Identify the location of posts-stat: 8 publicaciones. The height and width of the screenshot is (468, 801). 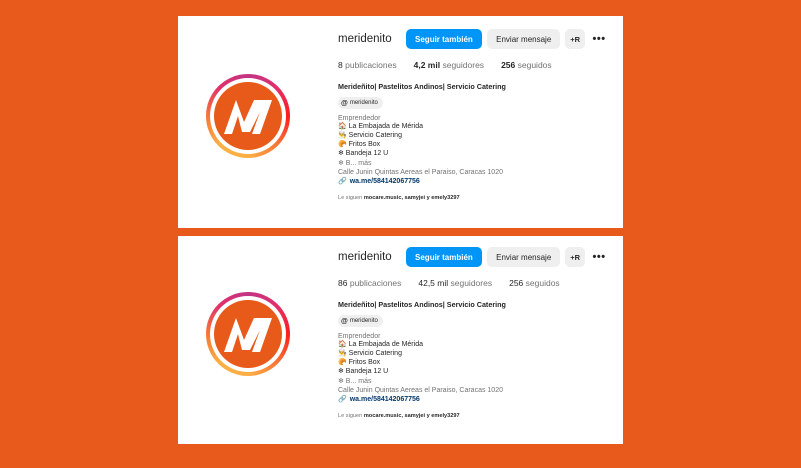
(367, 65).